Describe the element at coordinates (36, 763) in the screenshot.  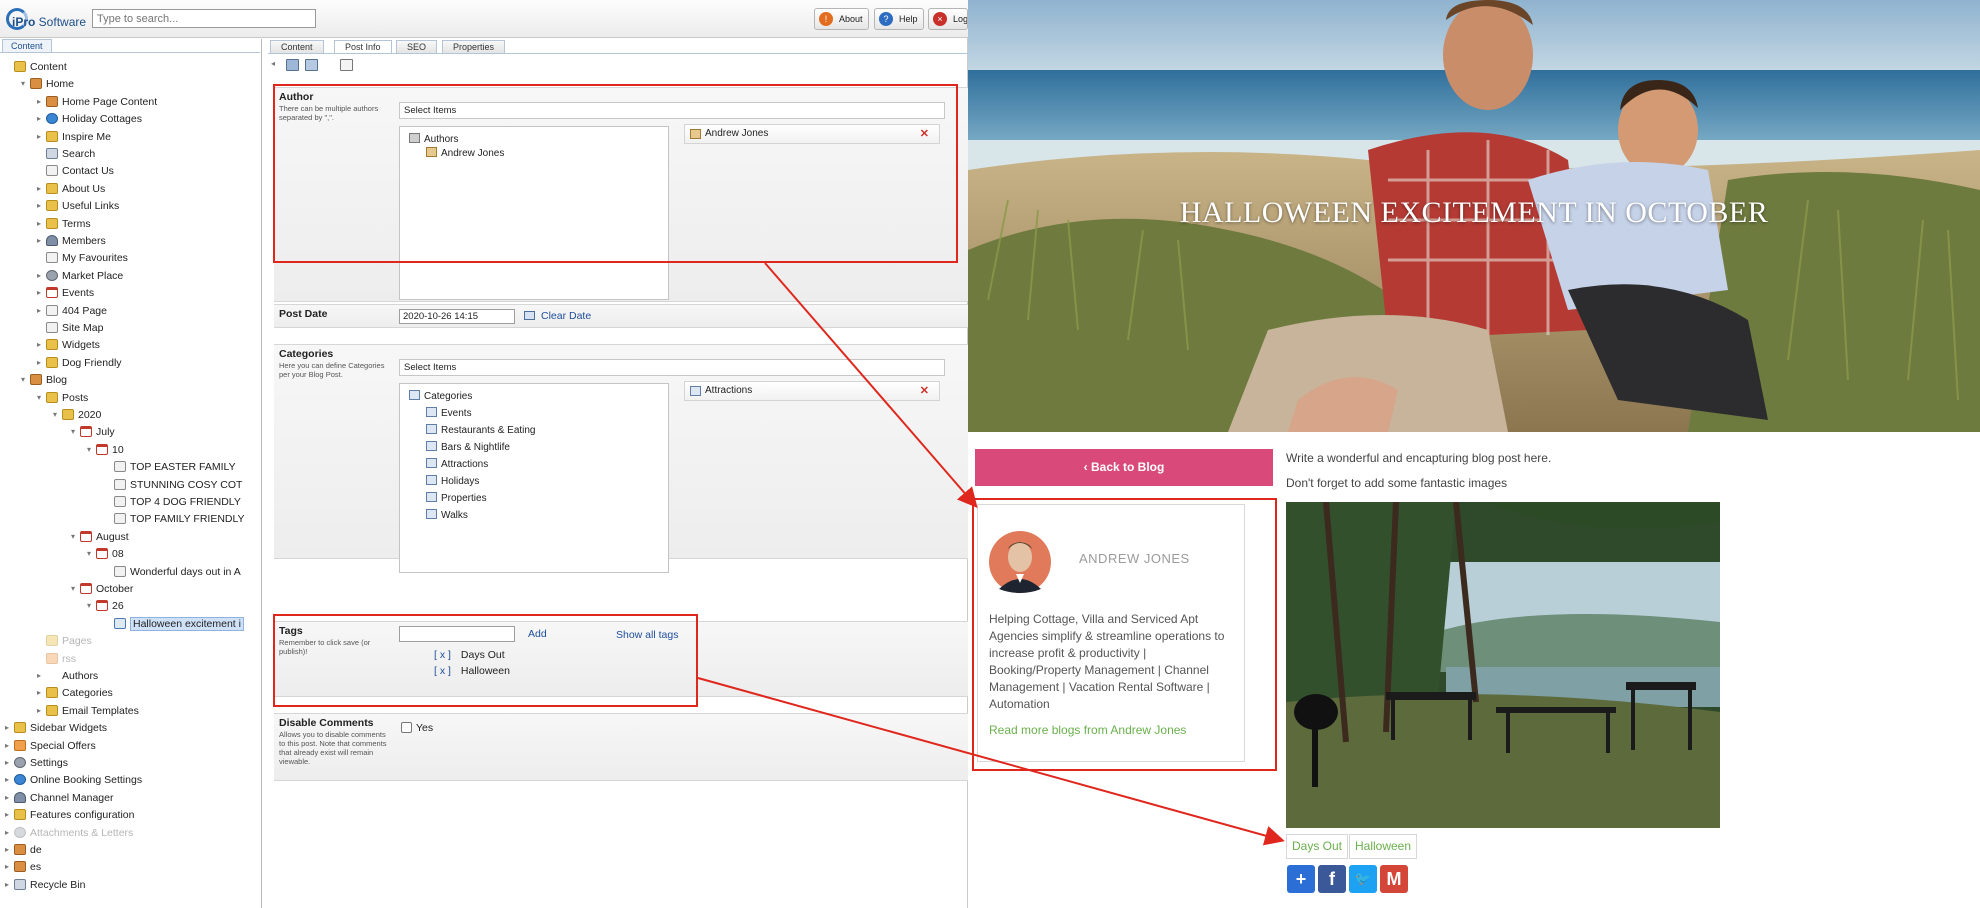
I see `tree-node: ▸ Settings` at that location.